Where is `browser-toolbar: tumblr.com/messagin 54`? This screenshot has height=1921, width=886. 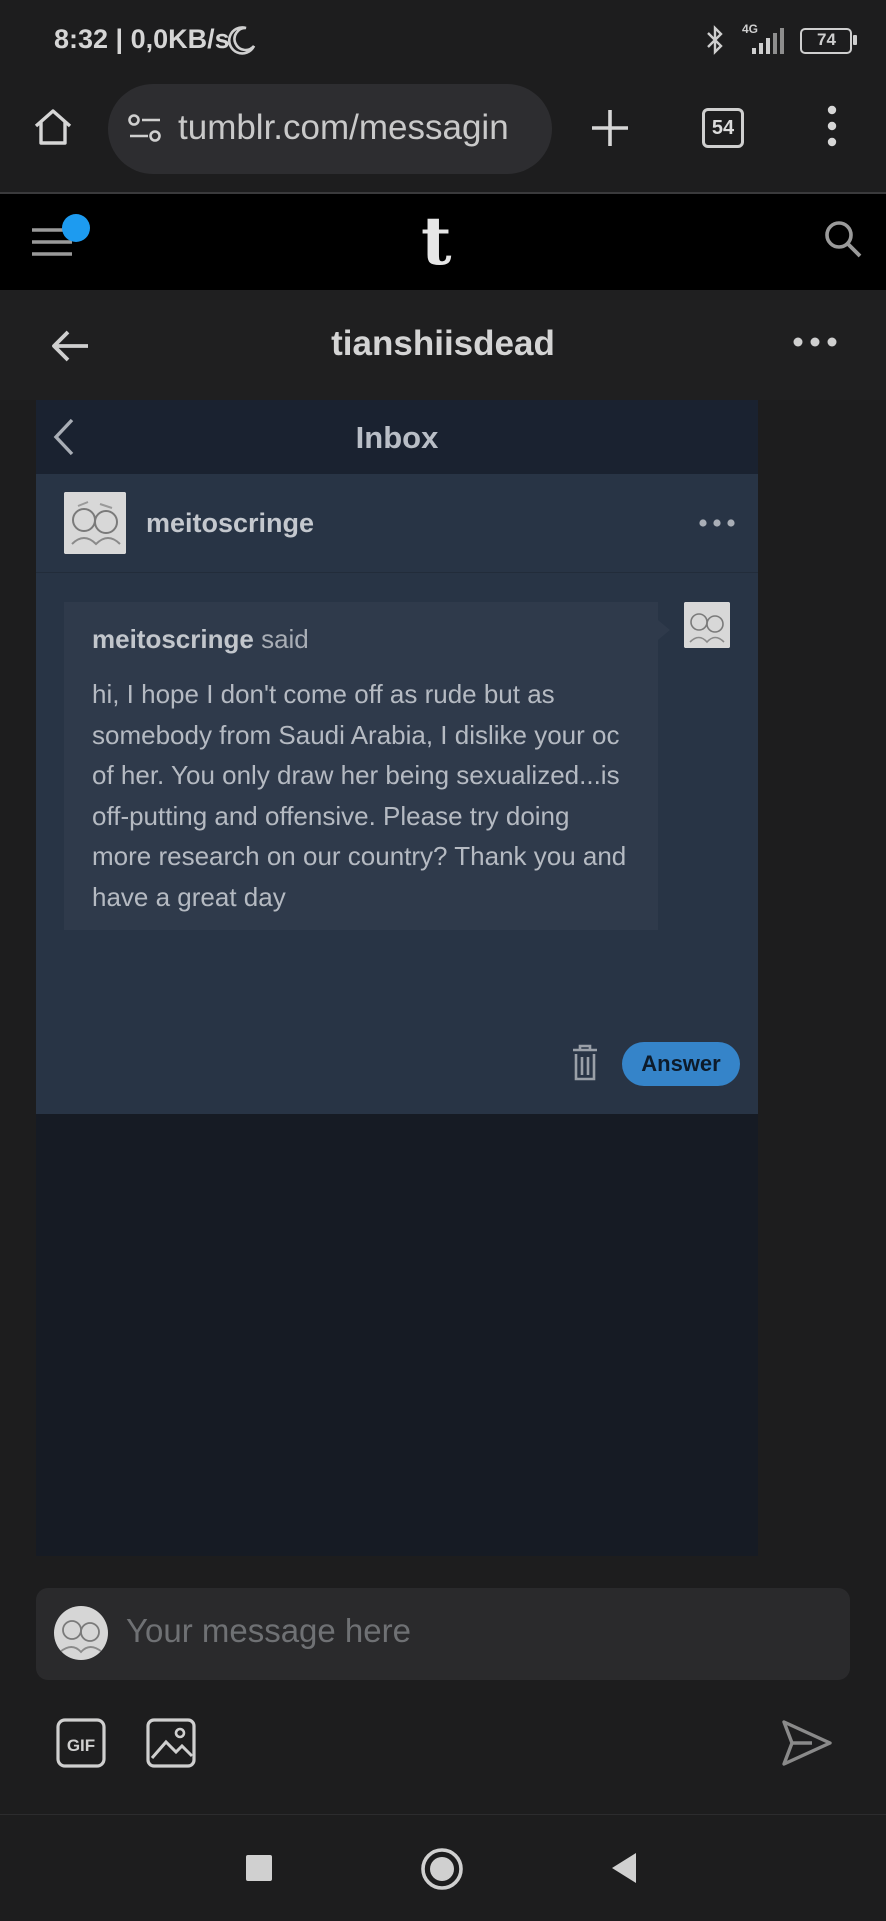
browser-toolbar: tumblr.com/messagin 54 is located at coordinates (443, 138).